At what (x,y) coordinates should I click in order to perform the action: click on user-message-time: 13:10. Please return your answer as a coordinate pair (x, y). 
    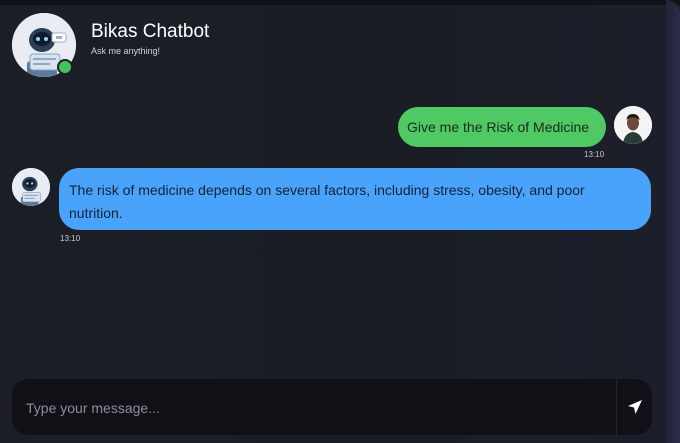
    Looking at the image, I should click on (594, 154).